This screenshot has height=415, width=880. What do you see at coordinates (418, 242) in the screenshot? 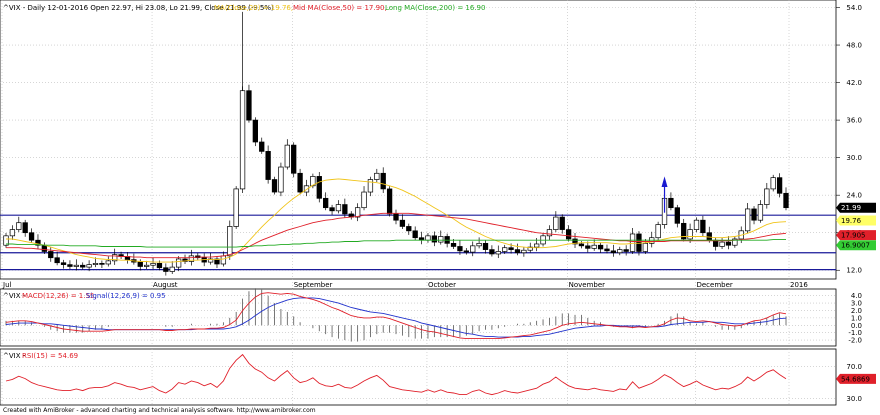
I see `horizontal-lines` at bounding box center [418, 242].